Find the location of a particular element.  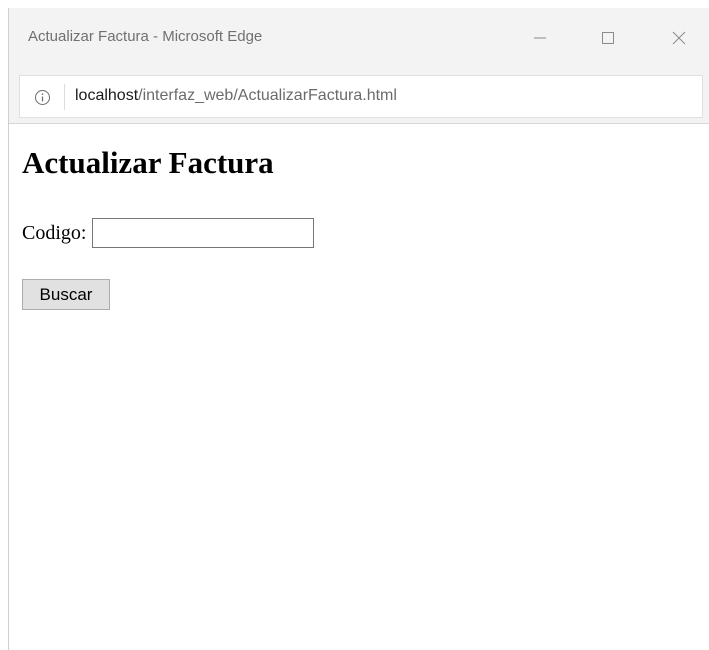

codigo-label: Codigo: is located at coordinates (54, 232).